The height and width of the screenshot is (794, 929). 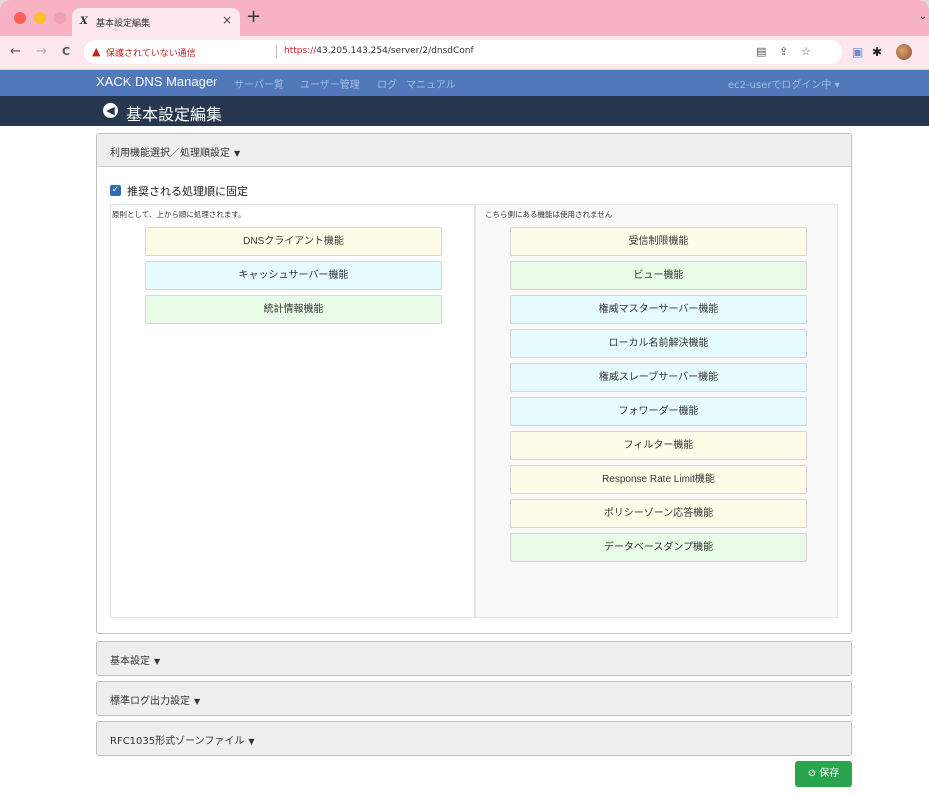 I want to click on active-features-caption: 原則として、上から順に処理されます。, so click(x=179, y=214).